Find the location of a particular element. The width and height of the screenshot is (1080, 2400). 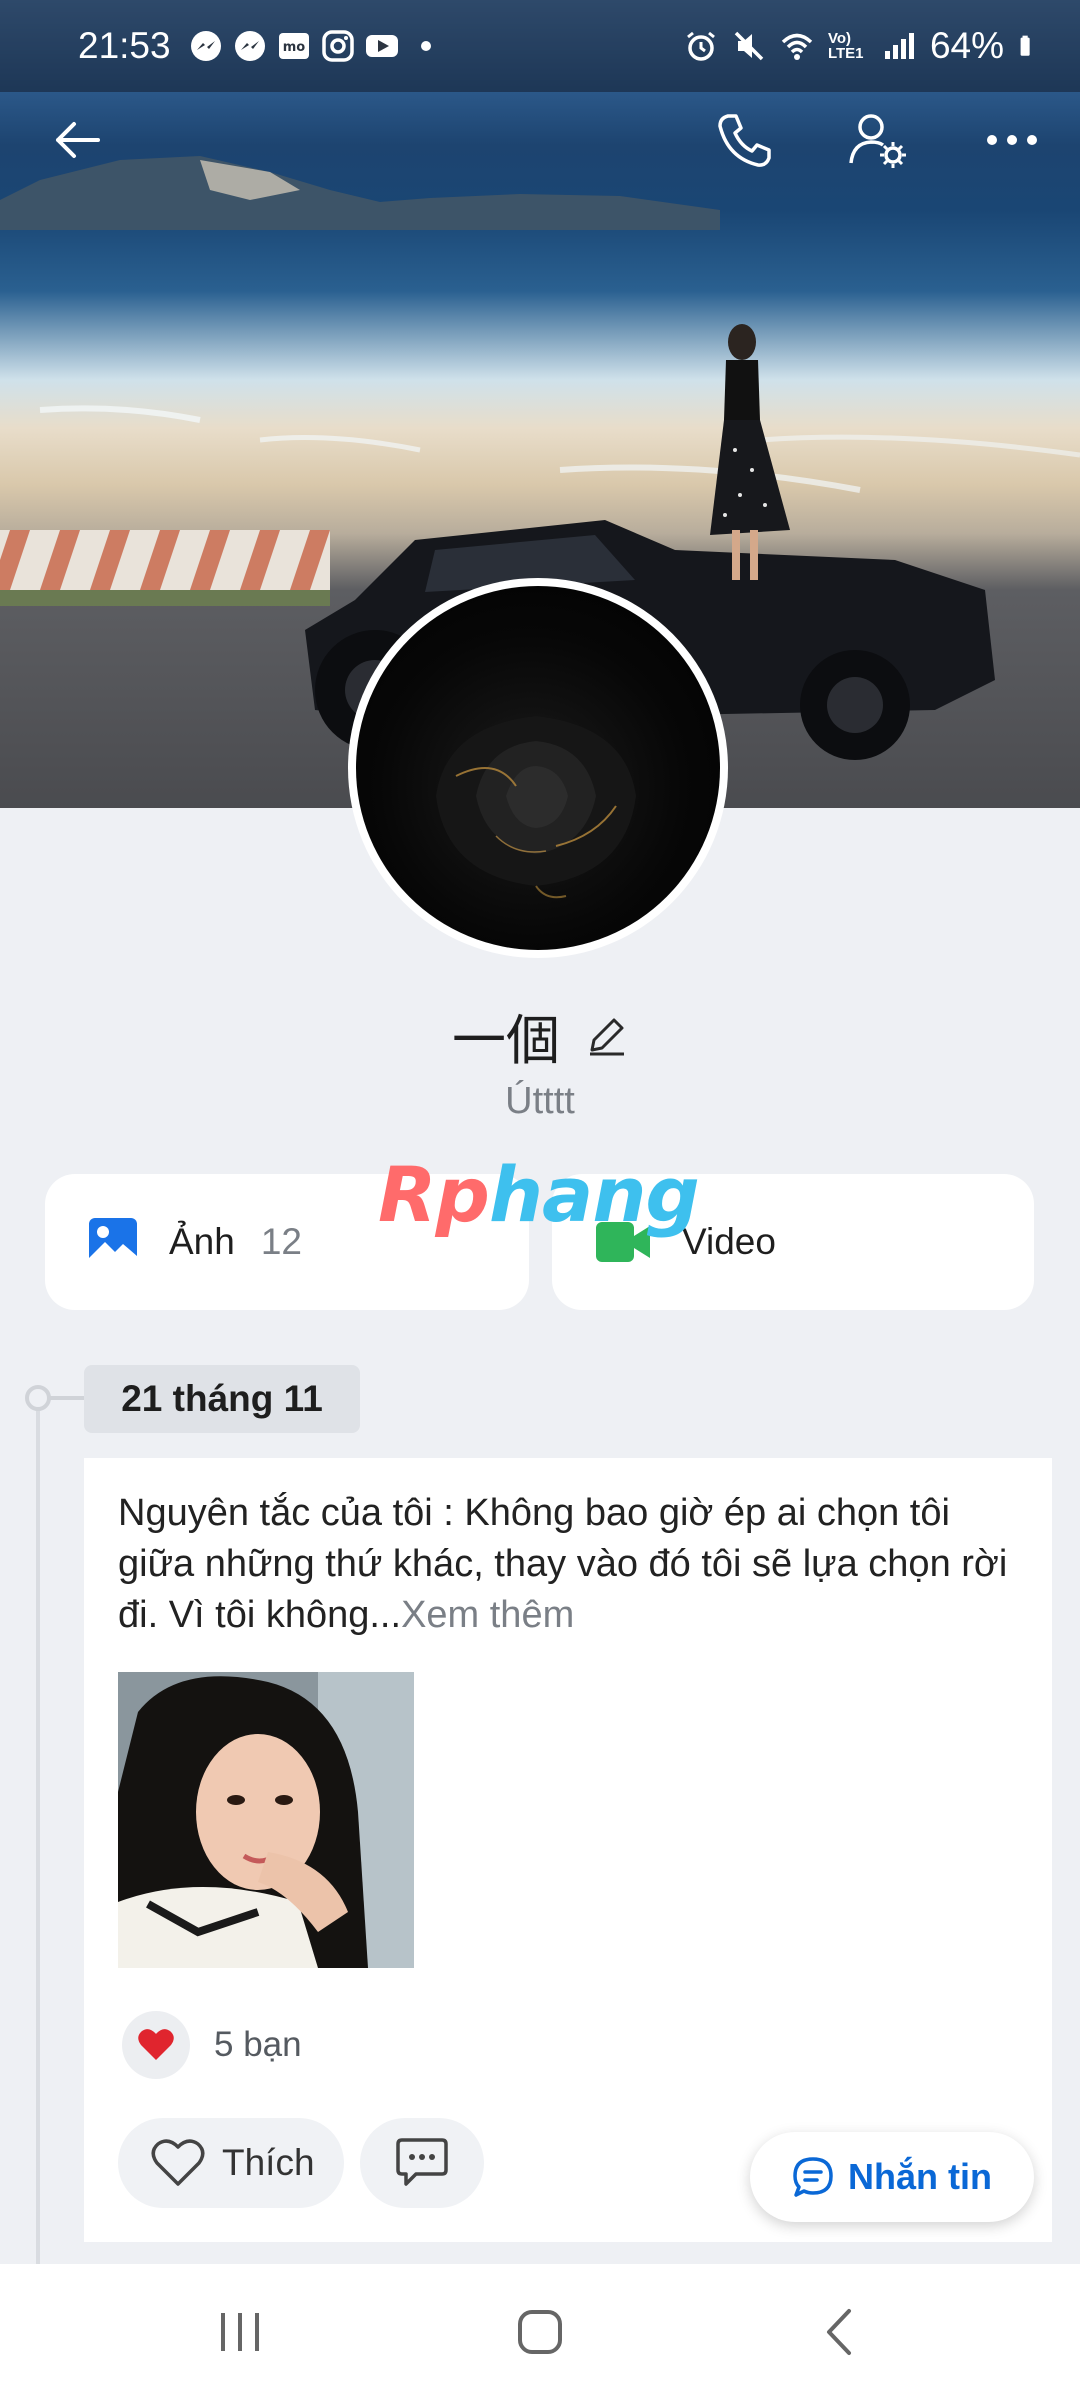

youtube-icon is located at coordinates (381, 46).